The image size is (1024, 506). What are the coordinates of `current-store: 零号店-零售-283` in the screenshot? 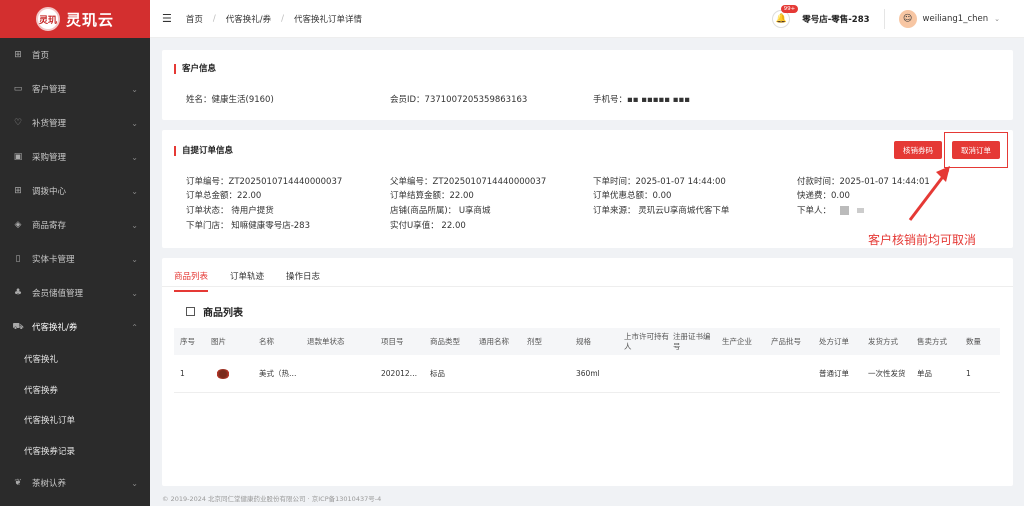 It's located at (835, 19).